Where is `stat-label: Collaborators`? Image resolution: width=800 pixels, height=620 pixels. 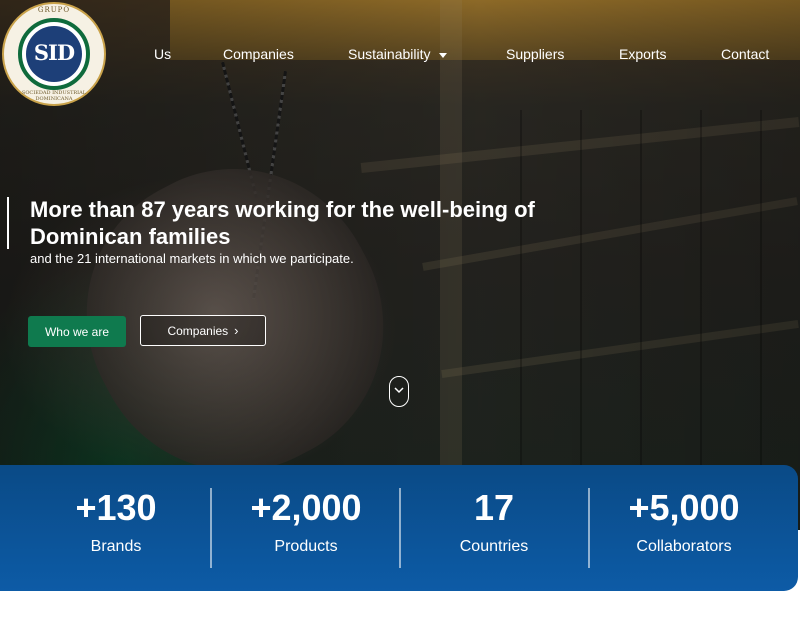 stat-label: Collaborators is located at coordinates (684, 546).